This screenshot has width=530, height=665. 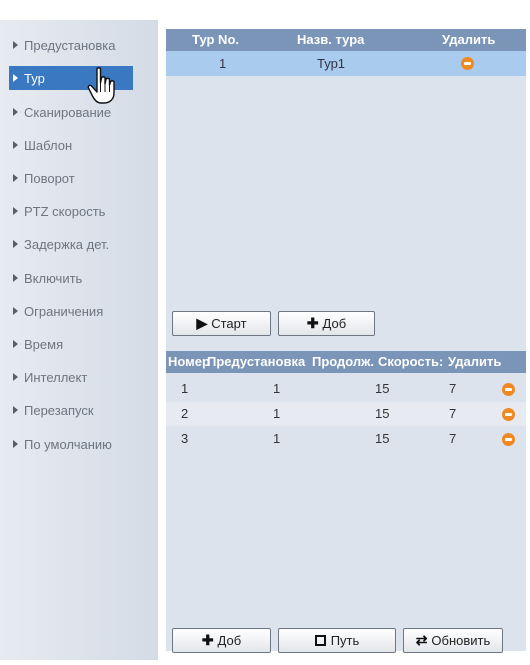 What do you see at coordinates (185, 413) in the screenshot?
I see `cell-number: 2` at bounding box center [185, 413].